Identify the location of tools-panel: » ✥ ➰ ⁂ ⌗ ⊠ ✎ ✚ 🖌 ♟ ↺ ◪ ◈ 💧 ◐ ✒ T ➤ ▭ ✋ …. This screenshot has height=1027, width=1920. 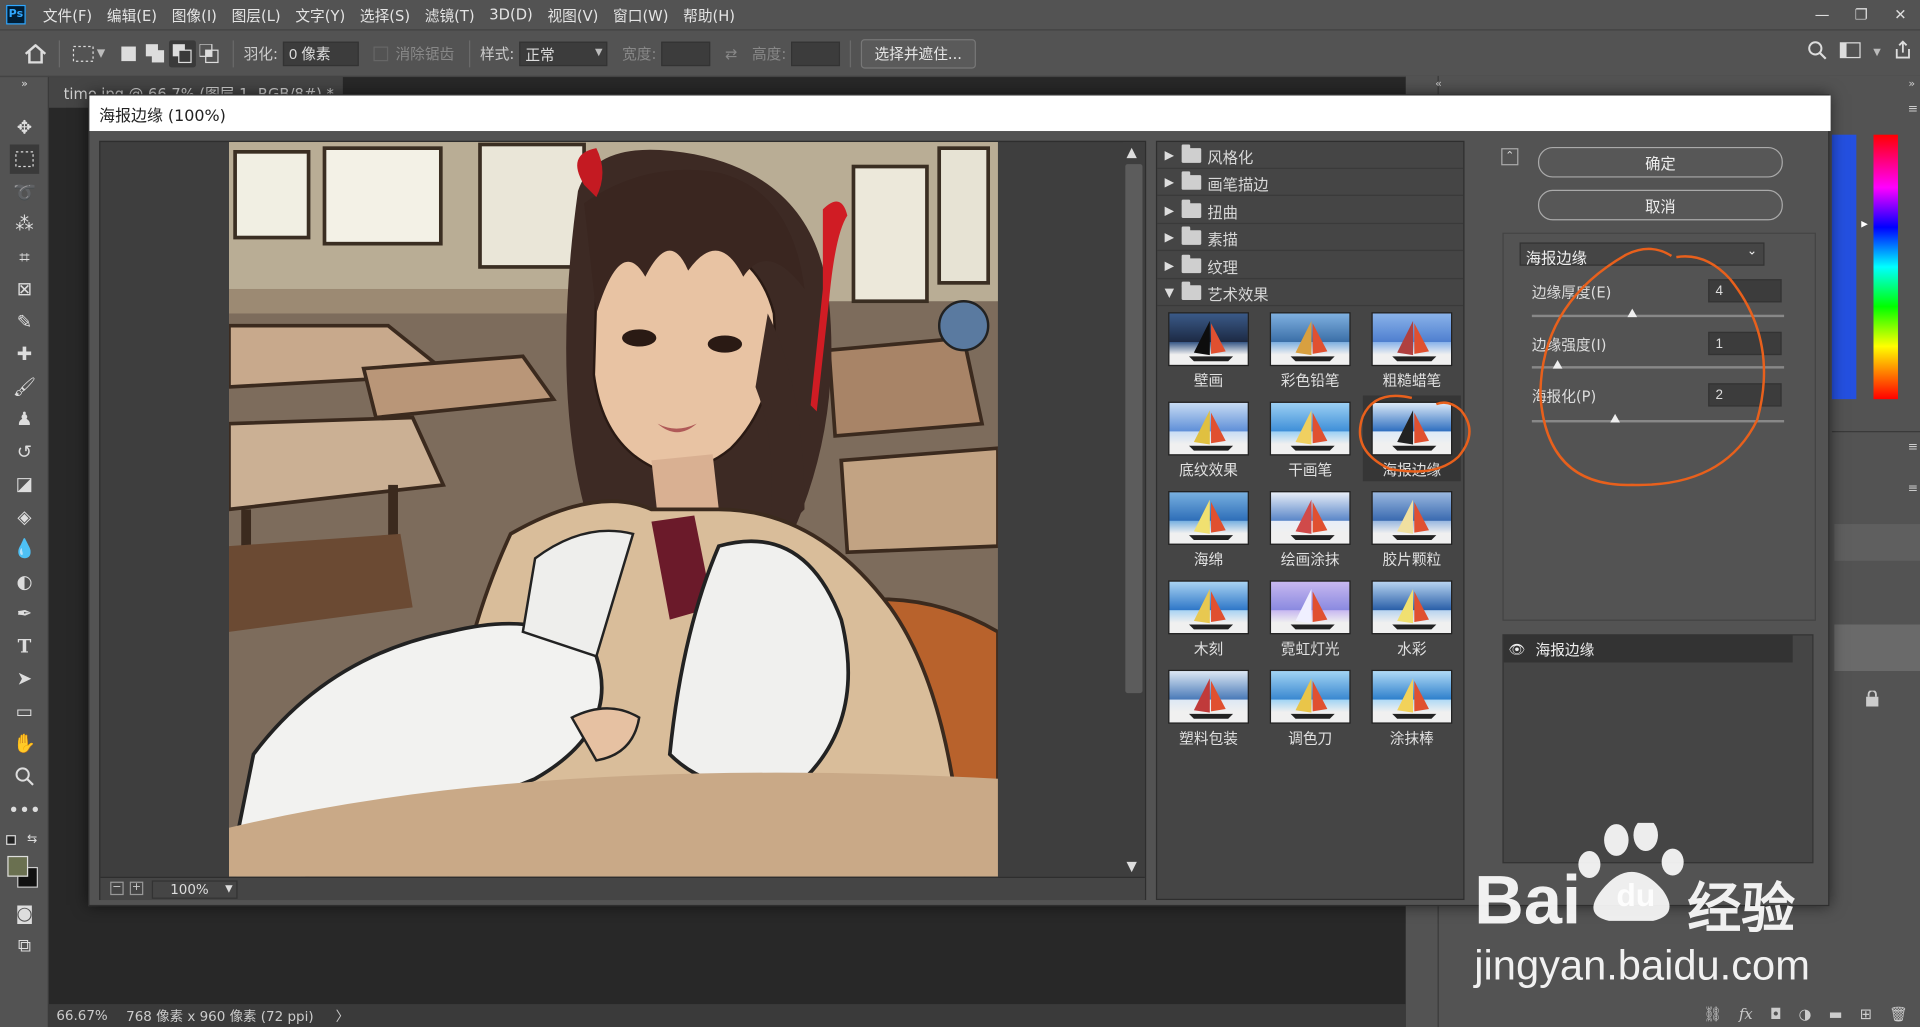
(24, 551).